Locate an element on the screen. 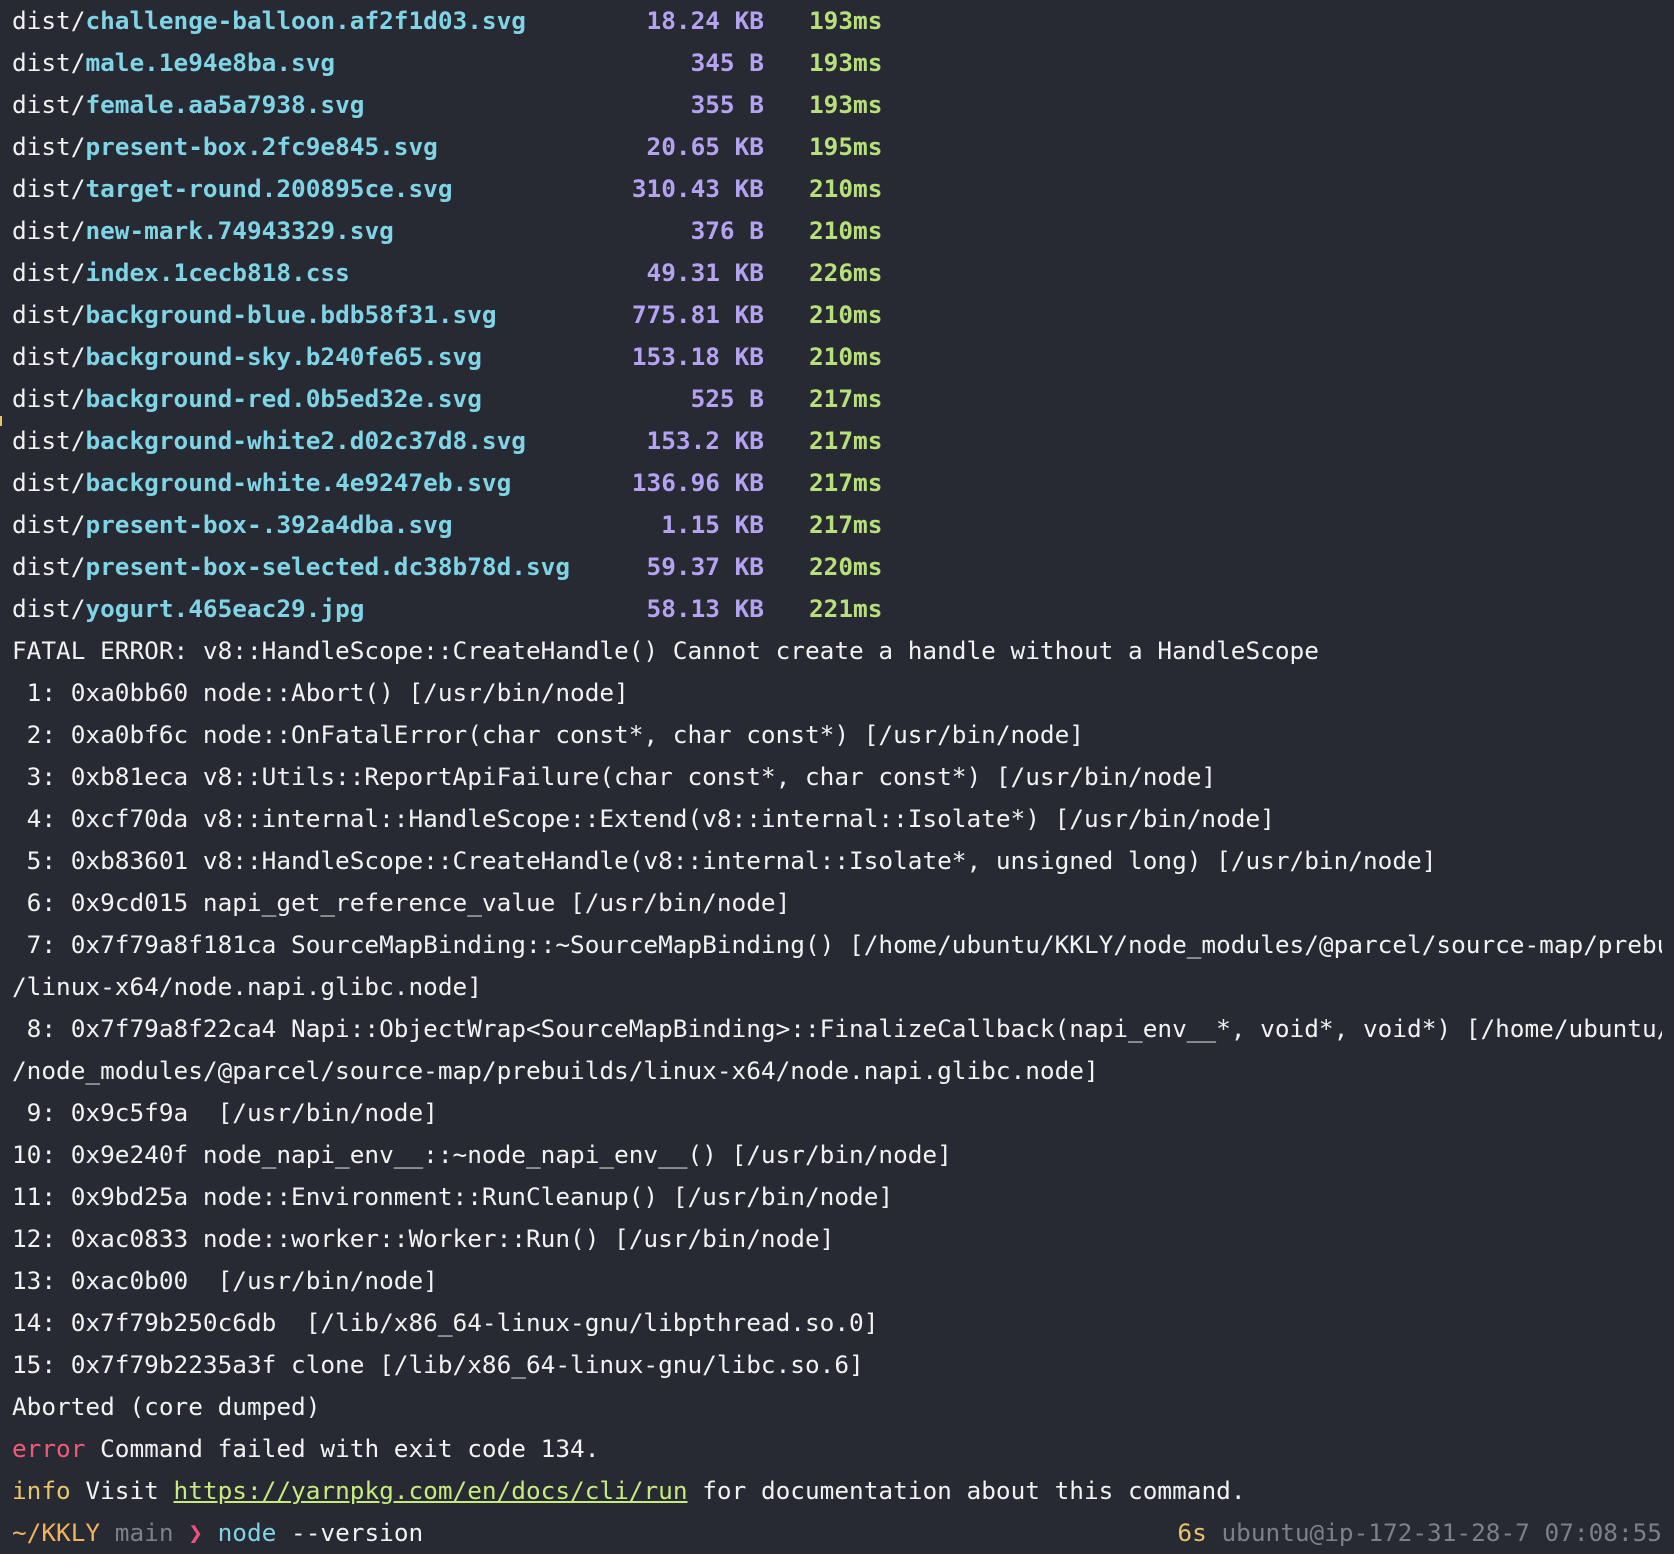 The height and width of the screenshot is (1554, 1674). asset-size: 525 B is located at coordinates (727, 398).